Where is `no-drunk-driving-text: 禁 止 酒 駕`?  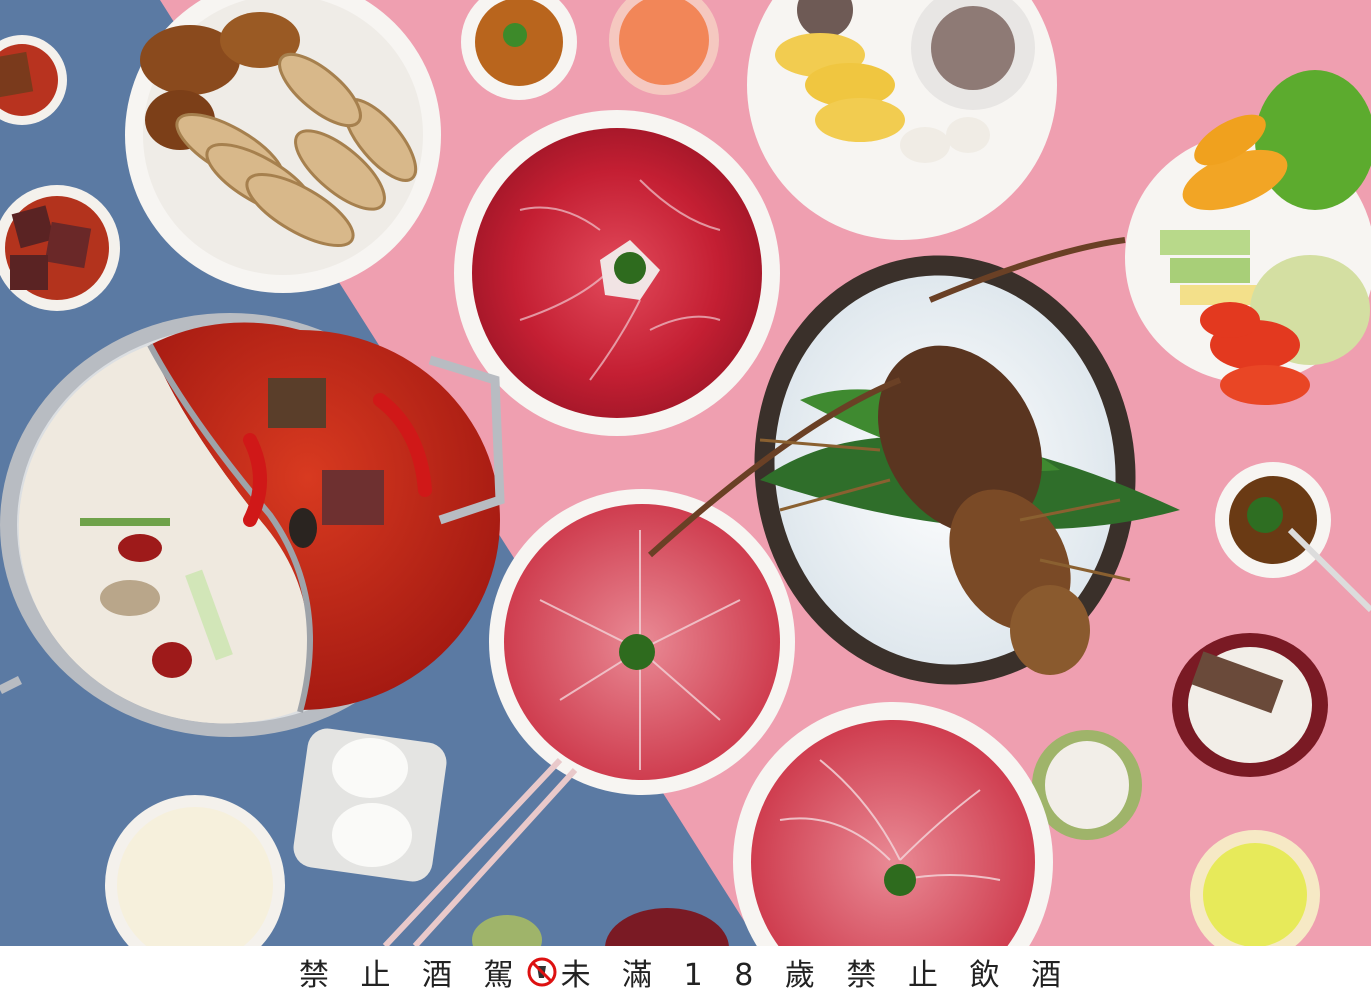 no-drunk-driving-text: 禁 止 酒 駕 is located at coordinates (411, 975).